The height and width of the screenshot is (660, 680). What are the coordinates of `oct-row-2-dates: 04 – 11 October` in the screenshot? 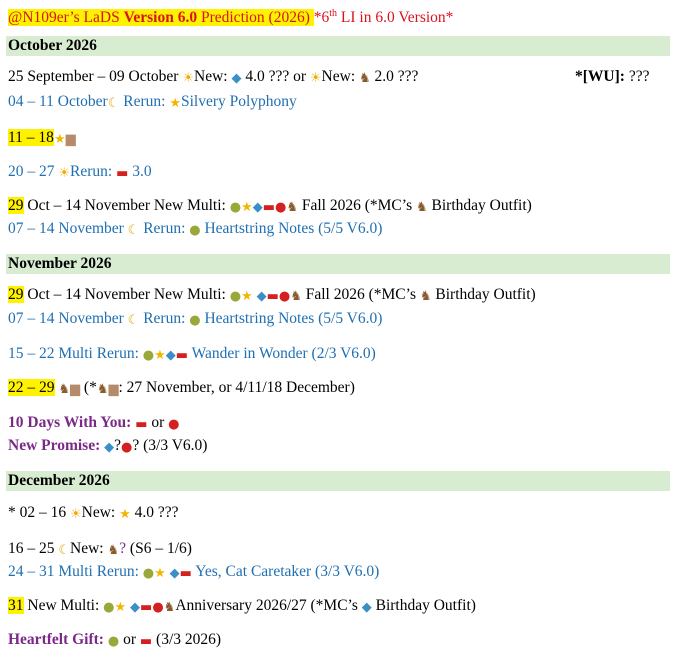 It's located at (58, 101).